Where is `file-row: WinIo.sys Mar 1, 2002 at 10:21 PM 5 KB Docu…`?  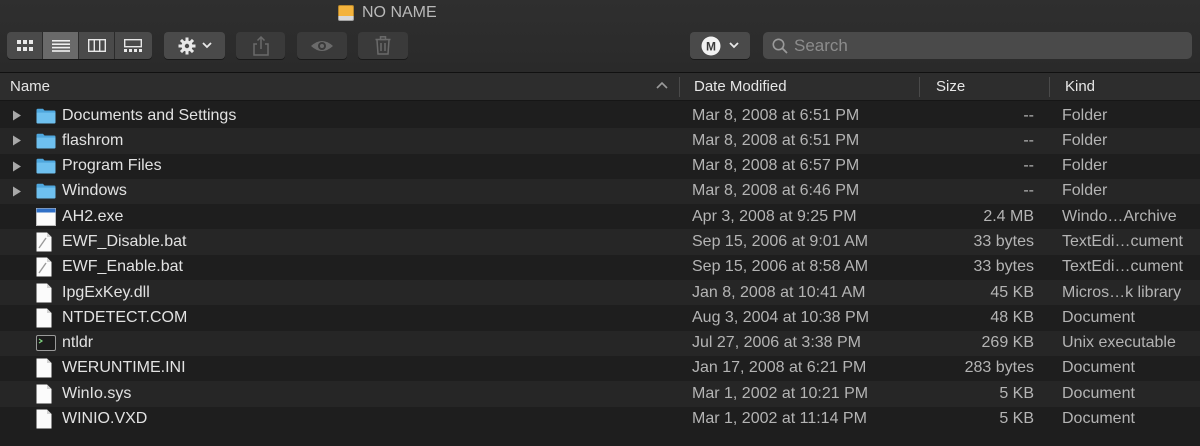 file-row: WinIo.sys Mar 1, 2002 at 10:21 PM 5 KB Docu… is located at coordinates (600, 394).